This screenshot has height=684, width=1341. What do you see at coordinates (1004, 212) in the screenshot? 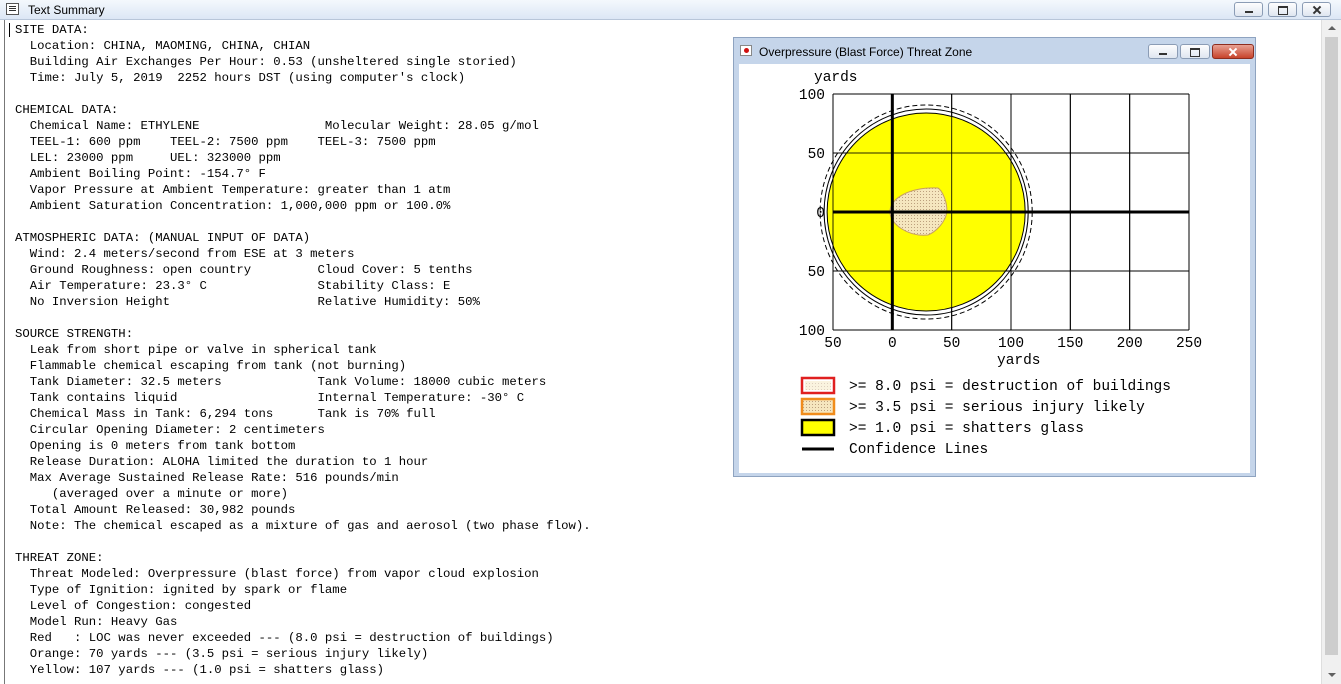
I see `plot-area` at bounding box center [1004, 212].